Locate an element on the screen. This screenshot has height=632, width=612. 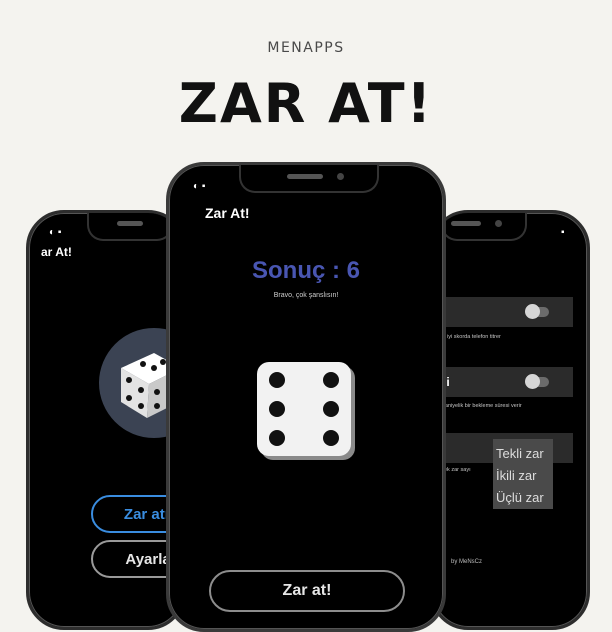
dropdown-option: Üçlü zar is located at coordinates (523, 498).